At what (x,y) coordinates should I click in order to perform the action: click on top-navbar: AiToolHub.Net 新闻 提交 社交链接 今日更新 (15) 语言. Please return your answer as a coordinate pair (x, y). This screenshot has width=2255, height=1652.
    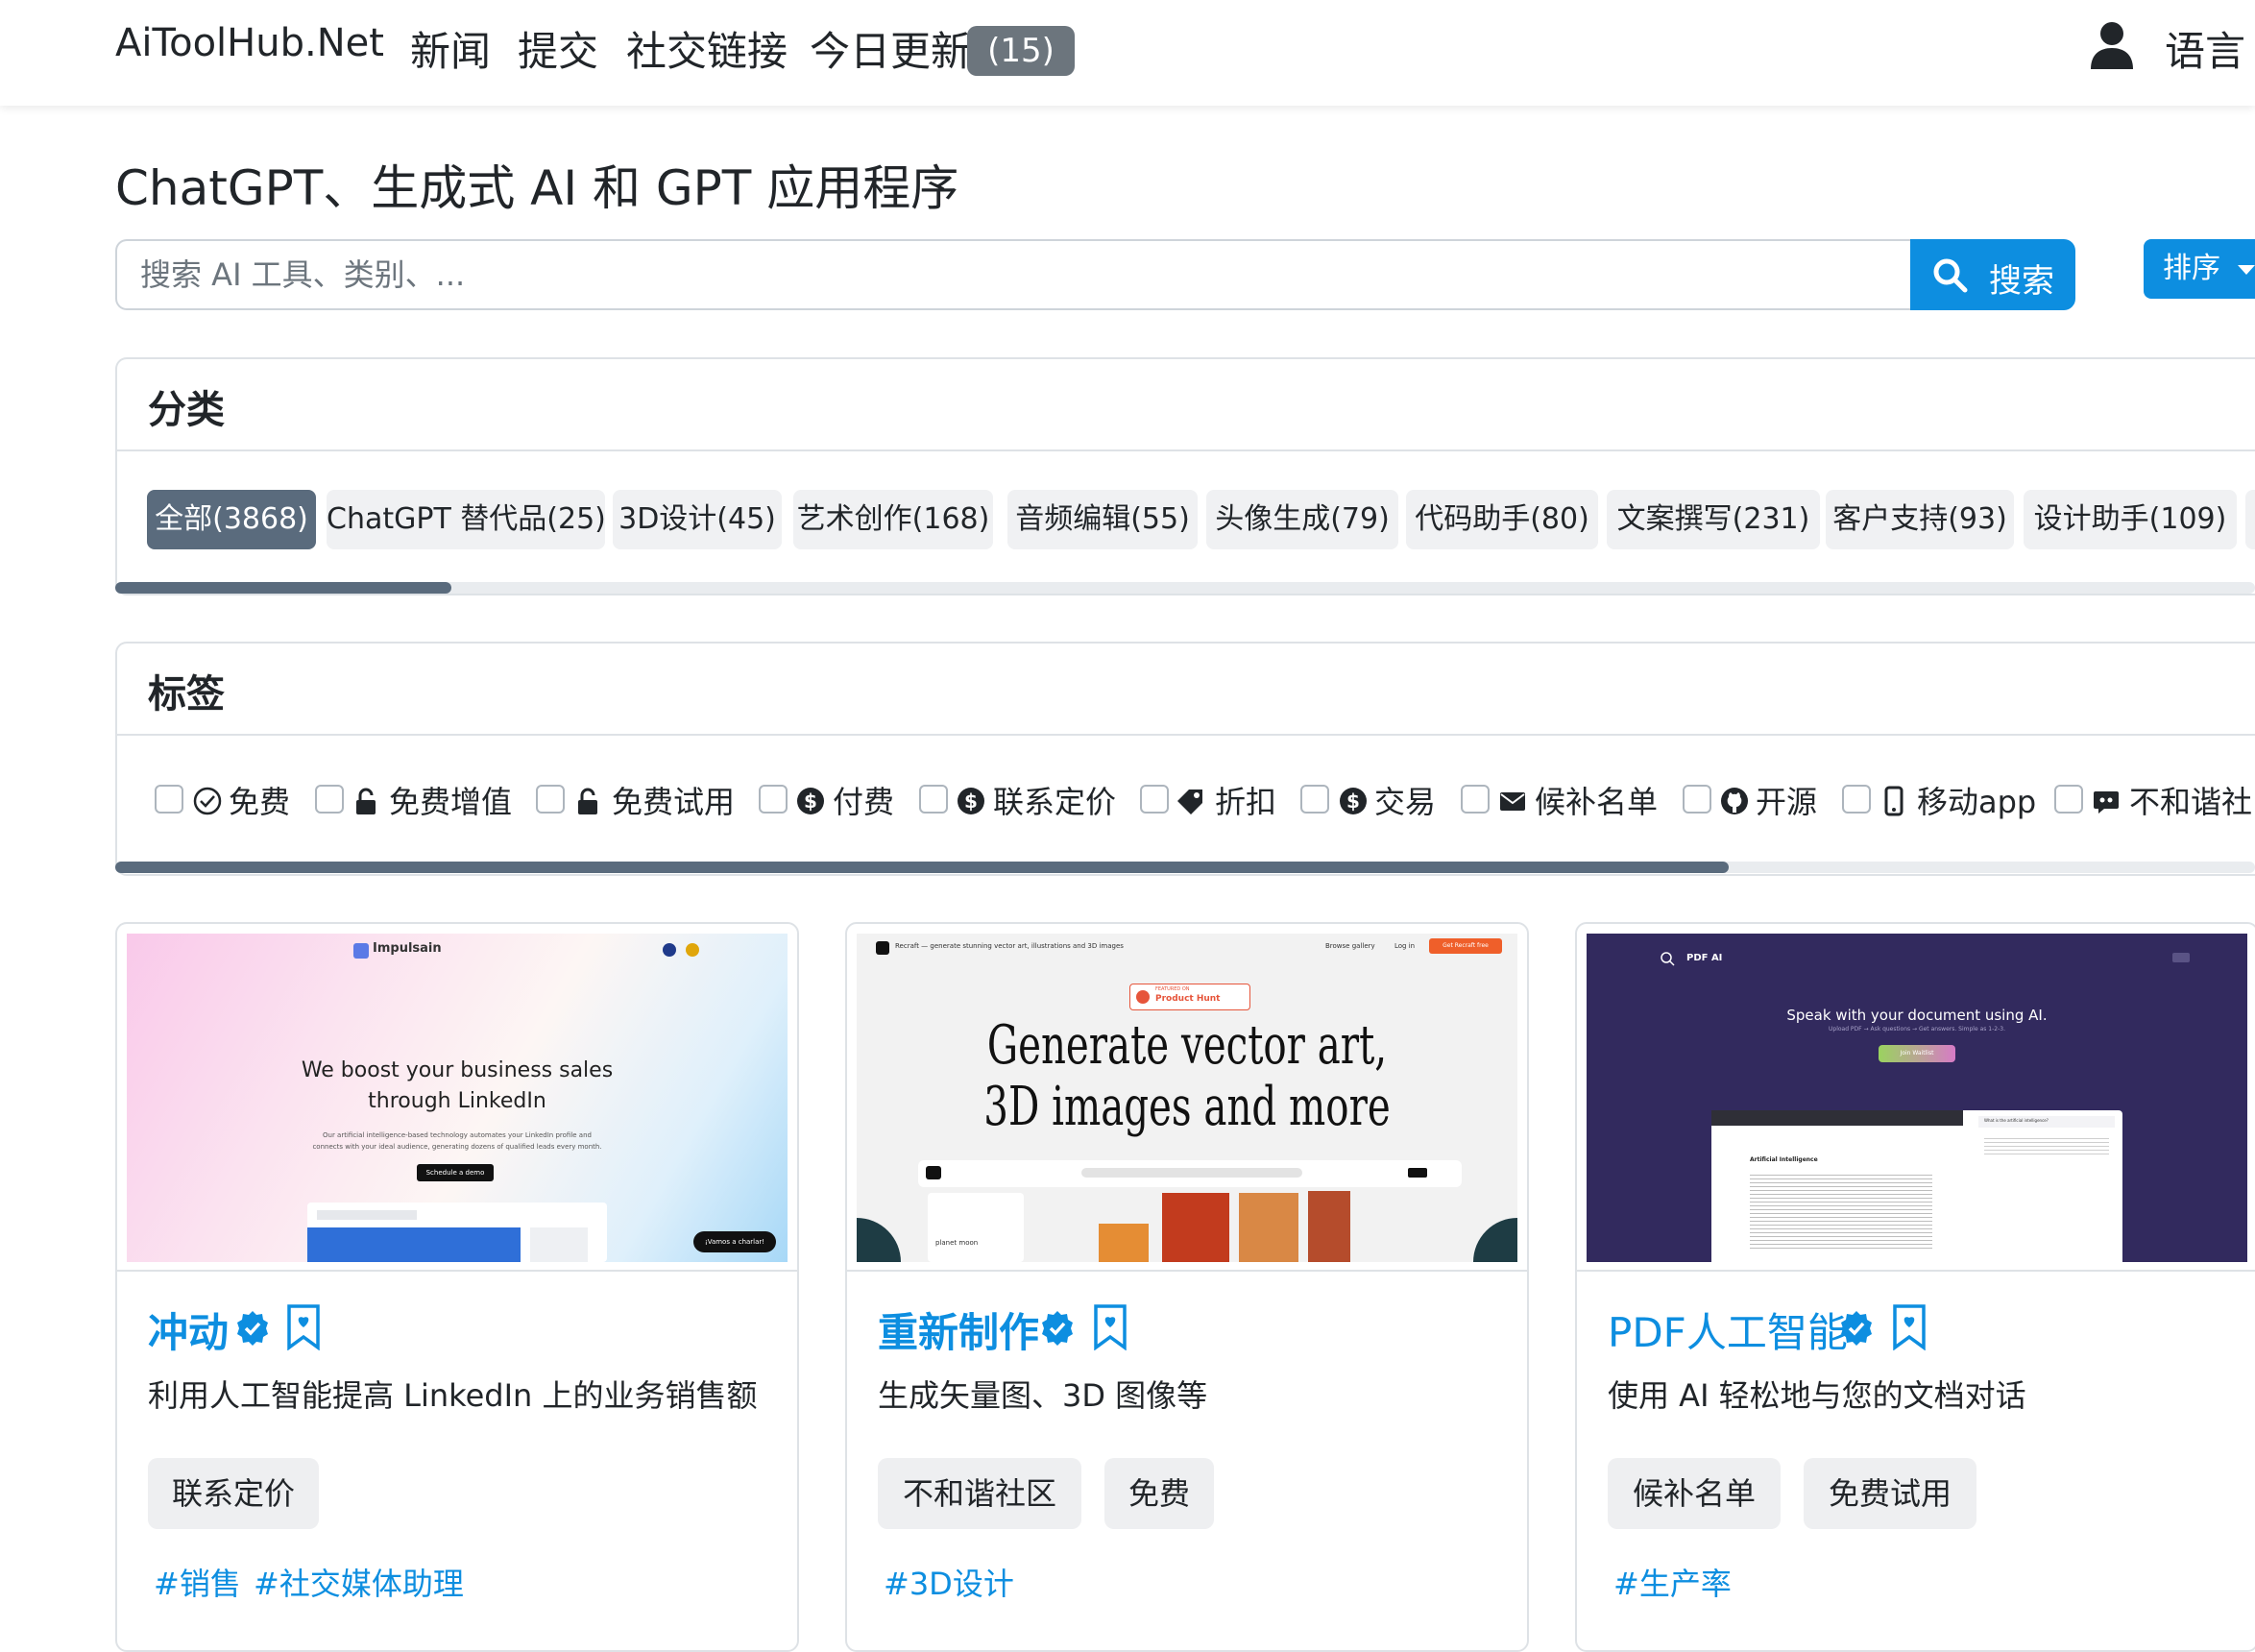
    Looking at the image, I should click on (1127, 53).